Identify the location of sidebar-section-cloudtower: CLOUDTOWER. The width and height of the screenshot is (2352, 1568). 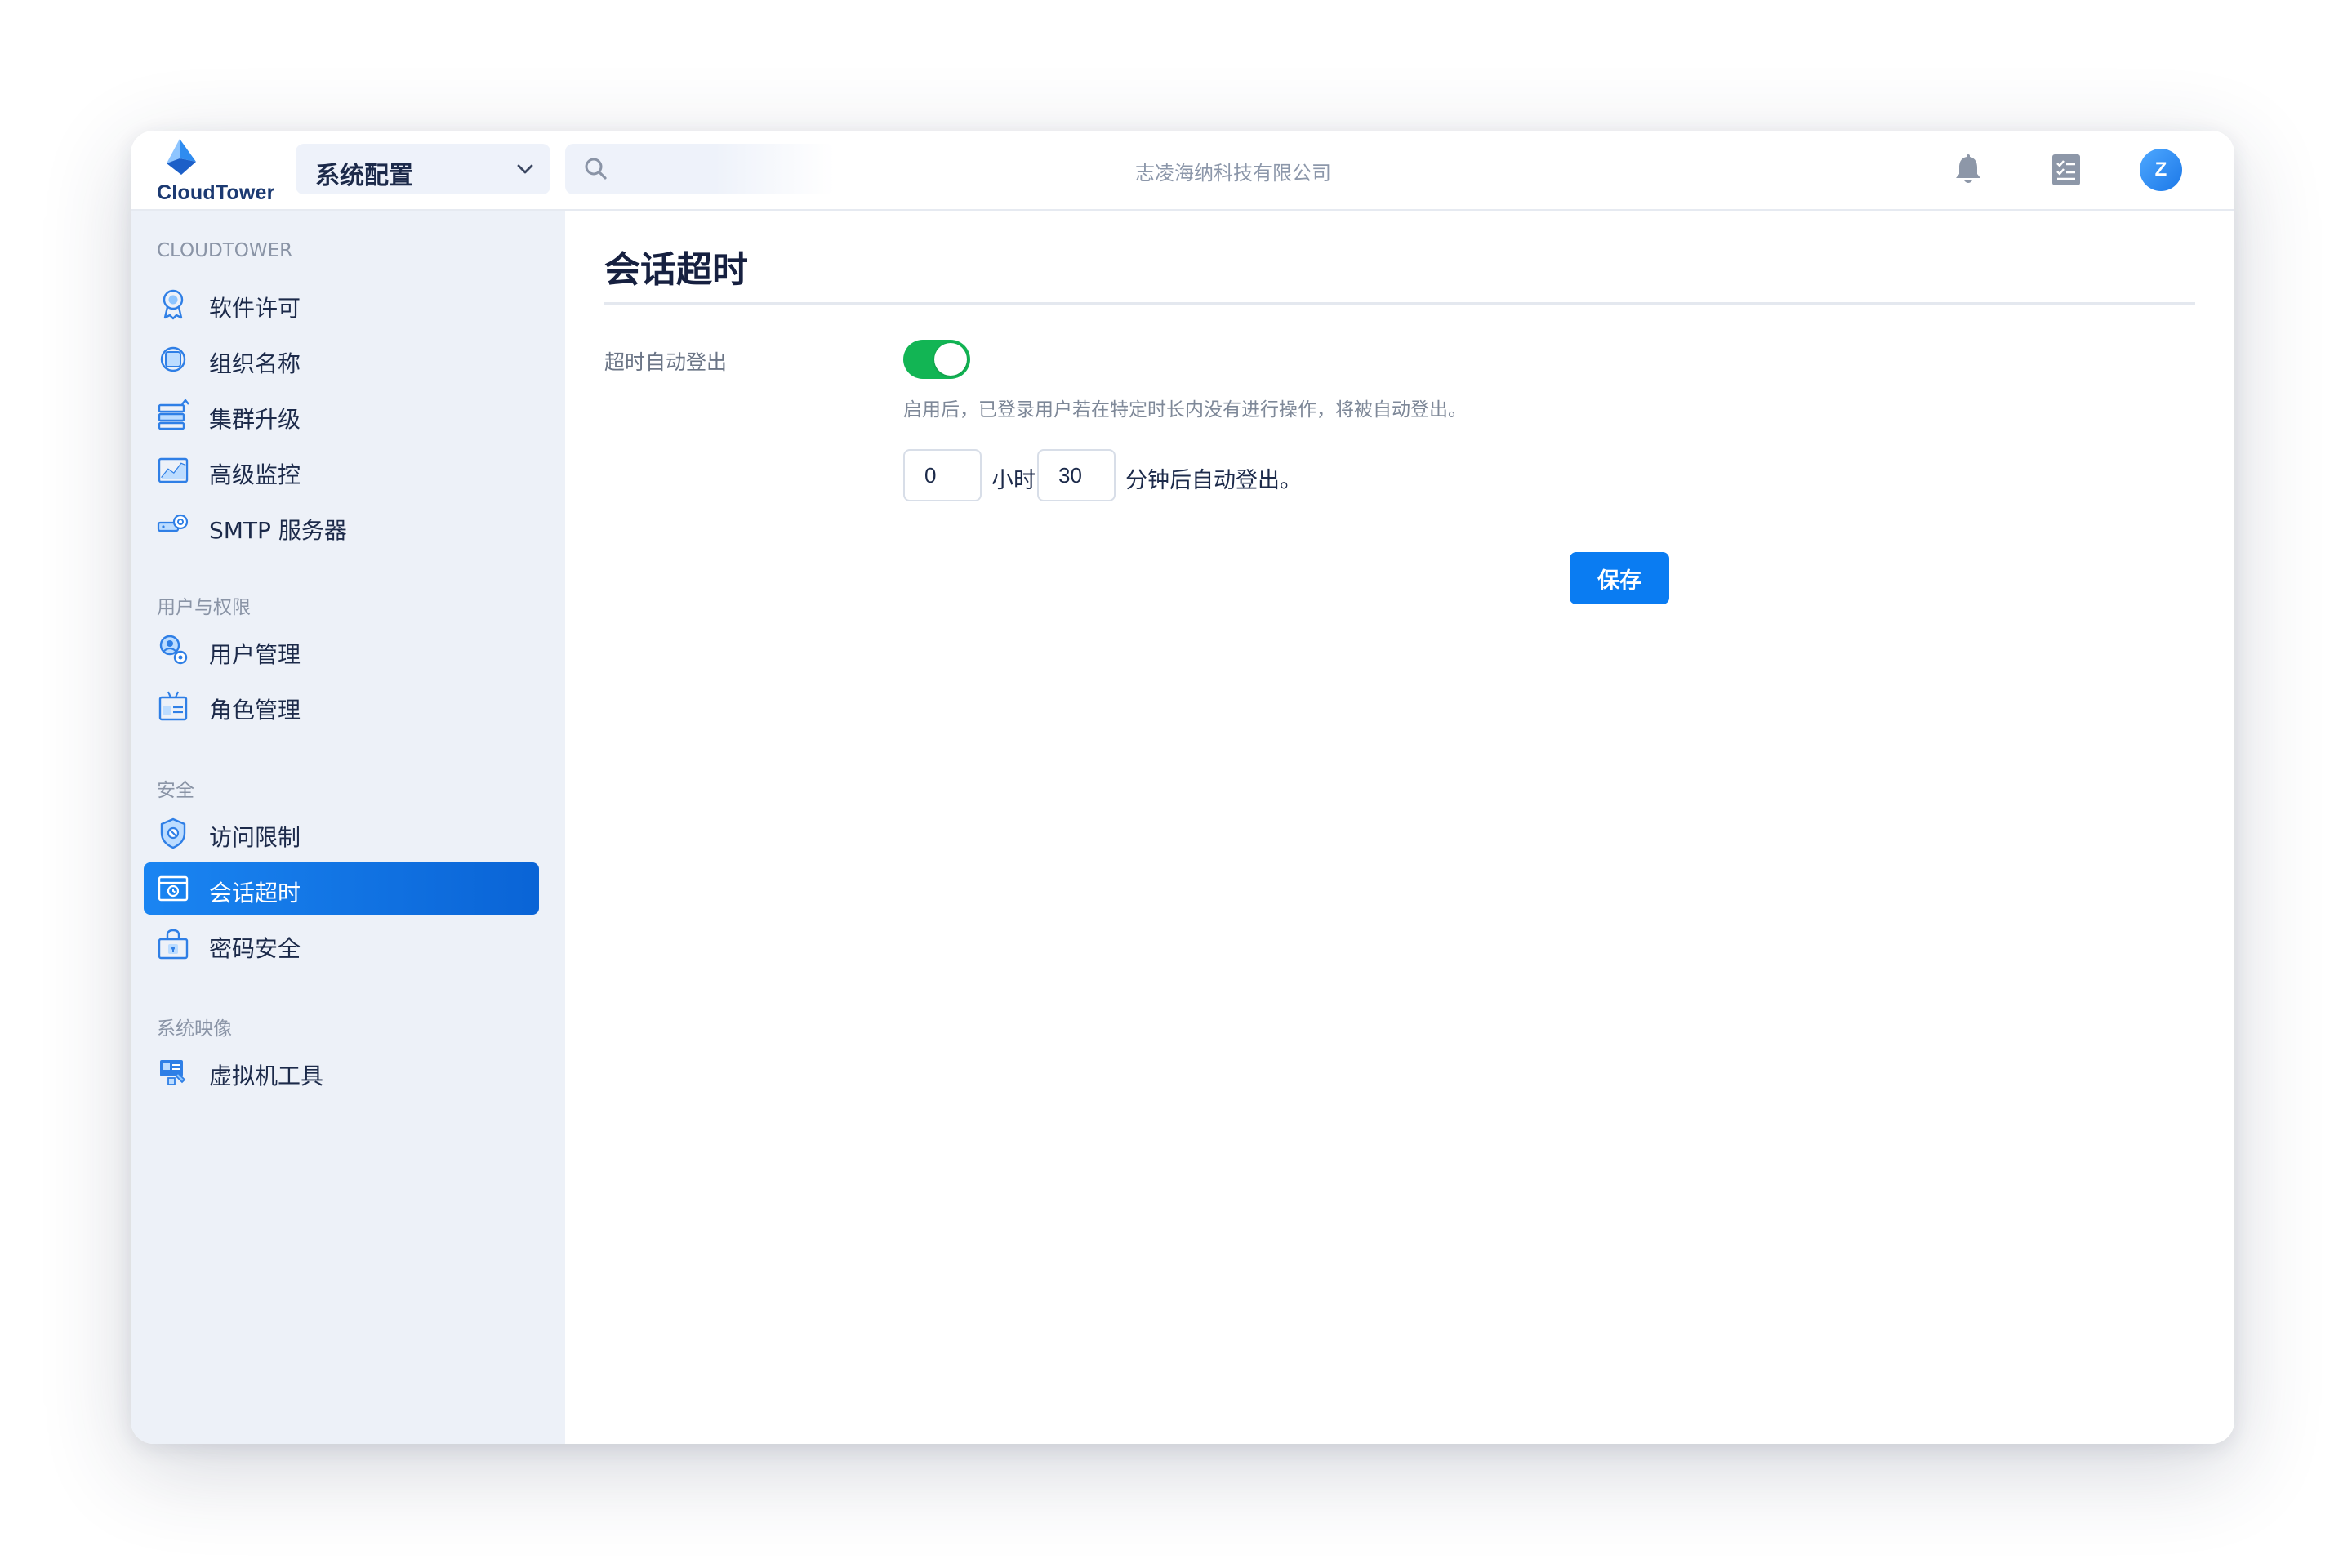
(225, 250).